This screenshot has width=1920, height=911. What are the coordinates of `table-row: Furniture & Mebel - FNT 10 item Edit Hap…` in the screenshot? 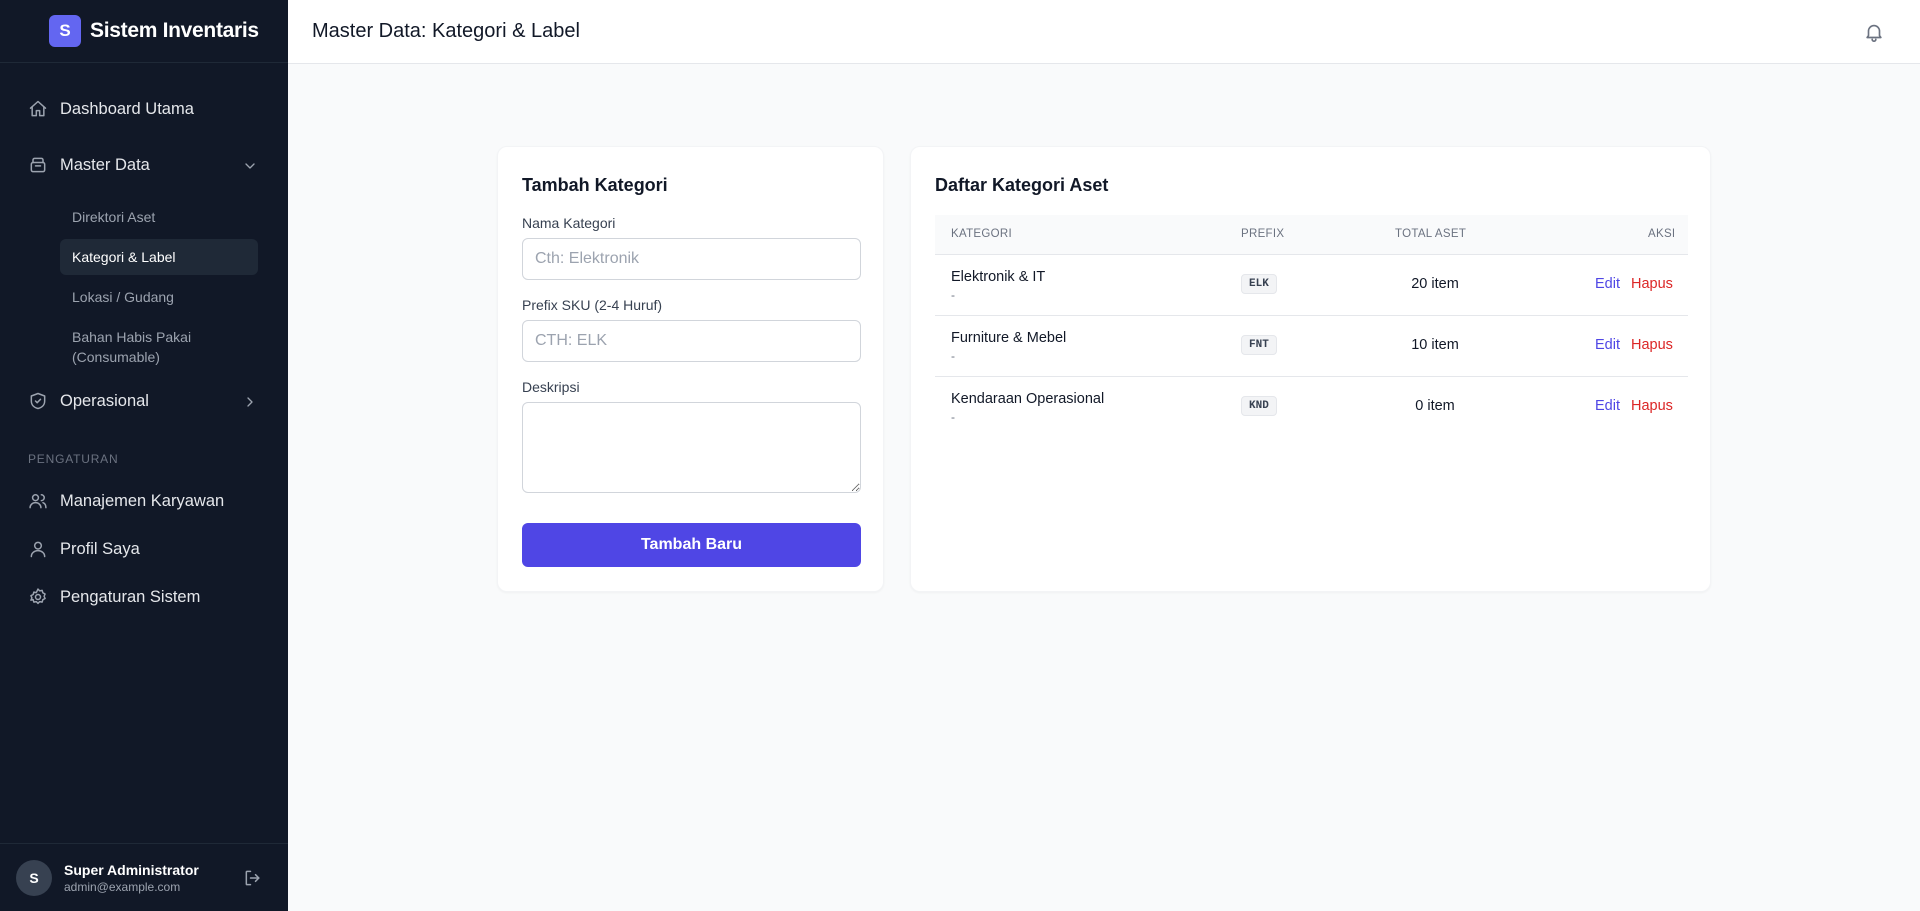 It's located at (1311, 346).